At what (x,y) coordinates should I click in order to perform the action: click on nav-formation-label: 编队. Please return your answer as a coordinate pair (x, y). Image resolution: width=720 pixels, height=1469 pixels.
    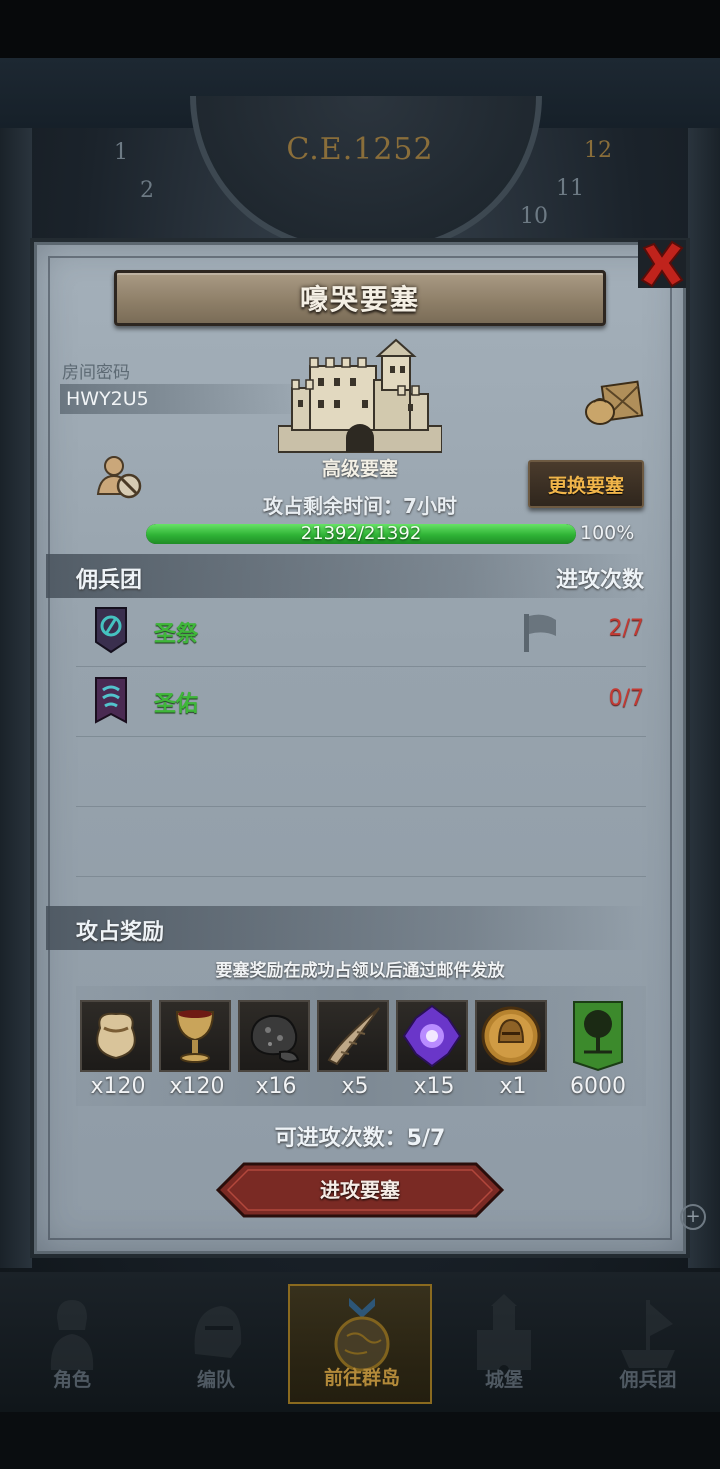
    Looking at the image, I should click on (215, 1380).